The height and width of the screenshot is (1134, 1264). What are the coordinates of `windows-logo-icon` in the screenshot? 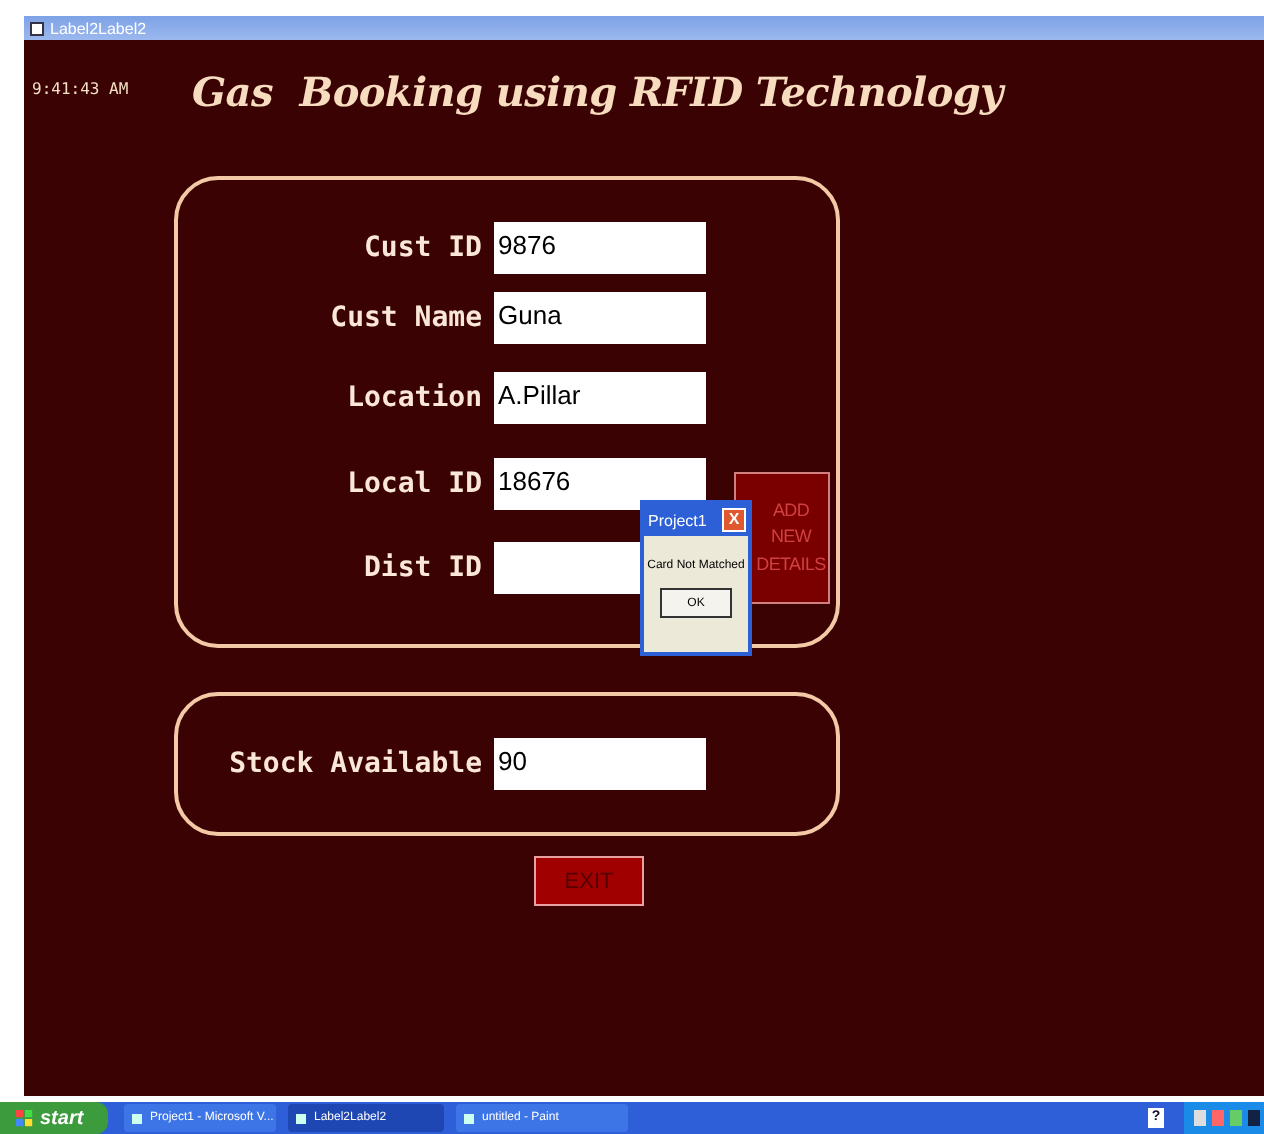 It's located at (25, 1118).